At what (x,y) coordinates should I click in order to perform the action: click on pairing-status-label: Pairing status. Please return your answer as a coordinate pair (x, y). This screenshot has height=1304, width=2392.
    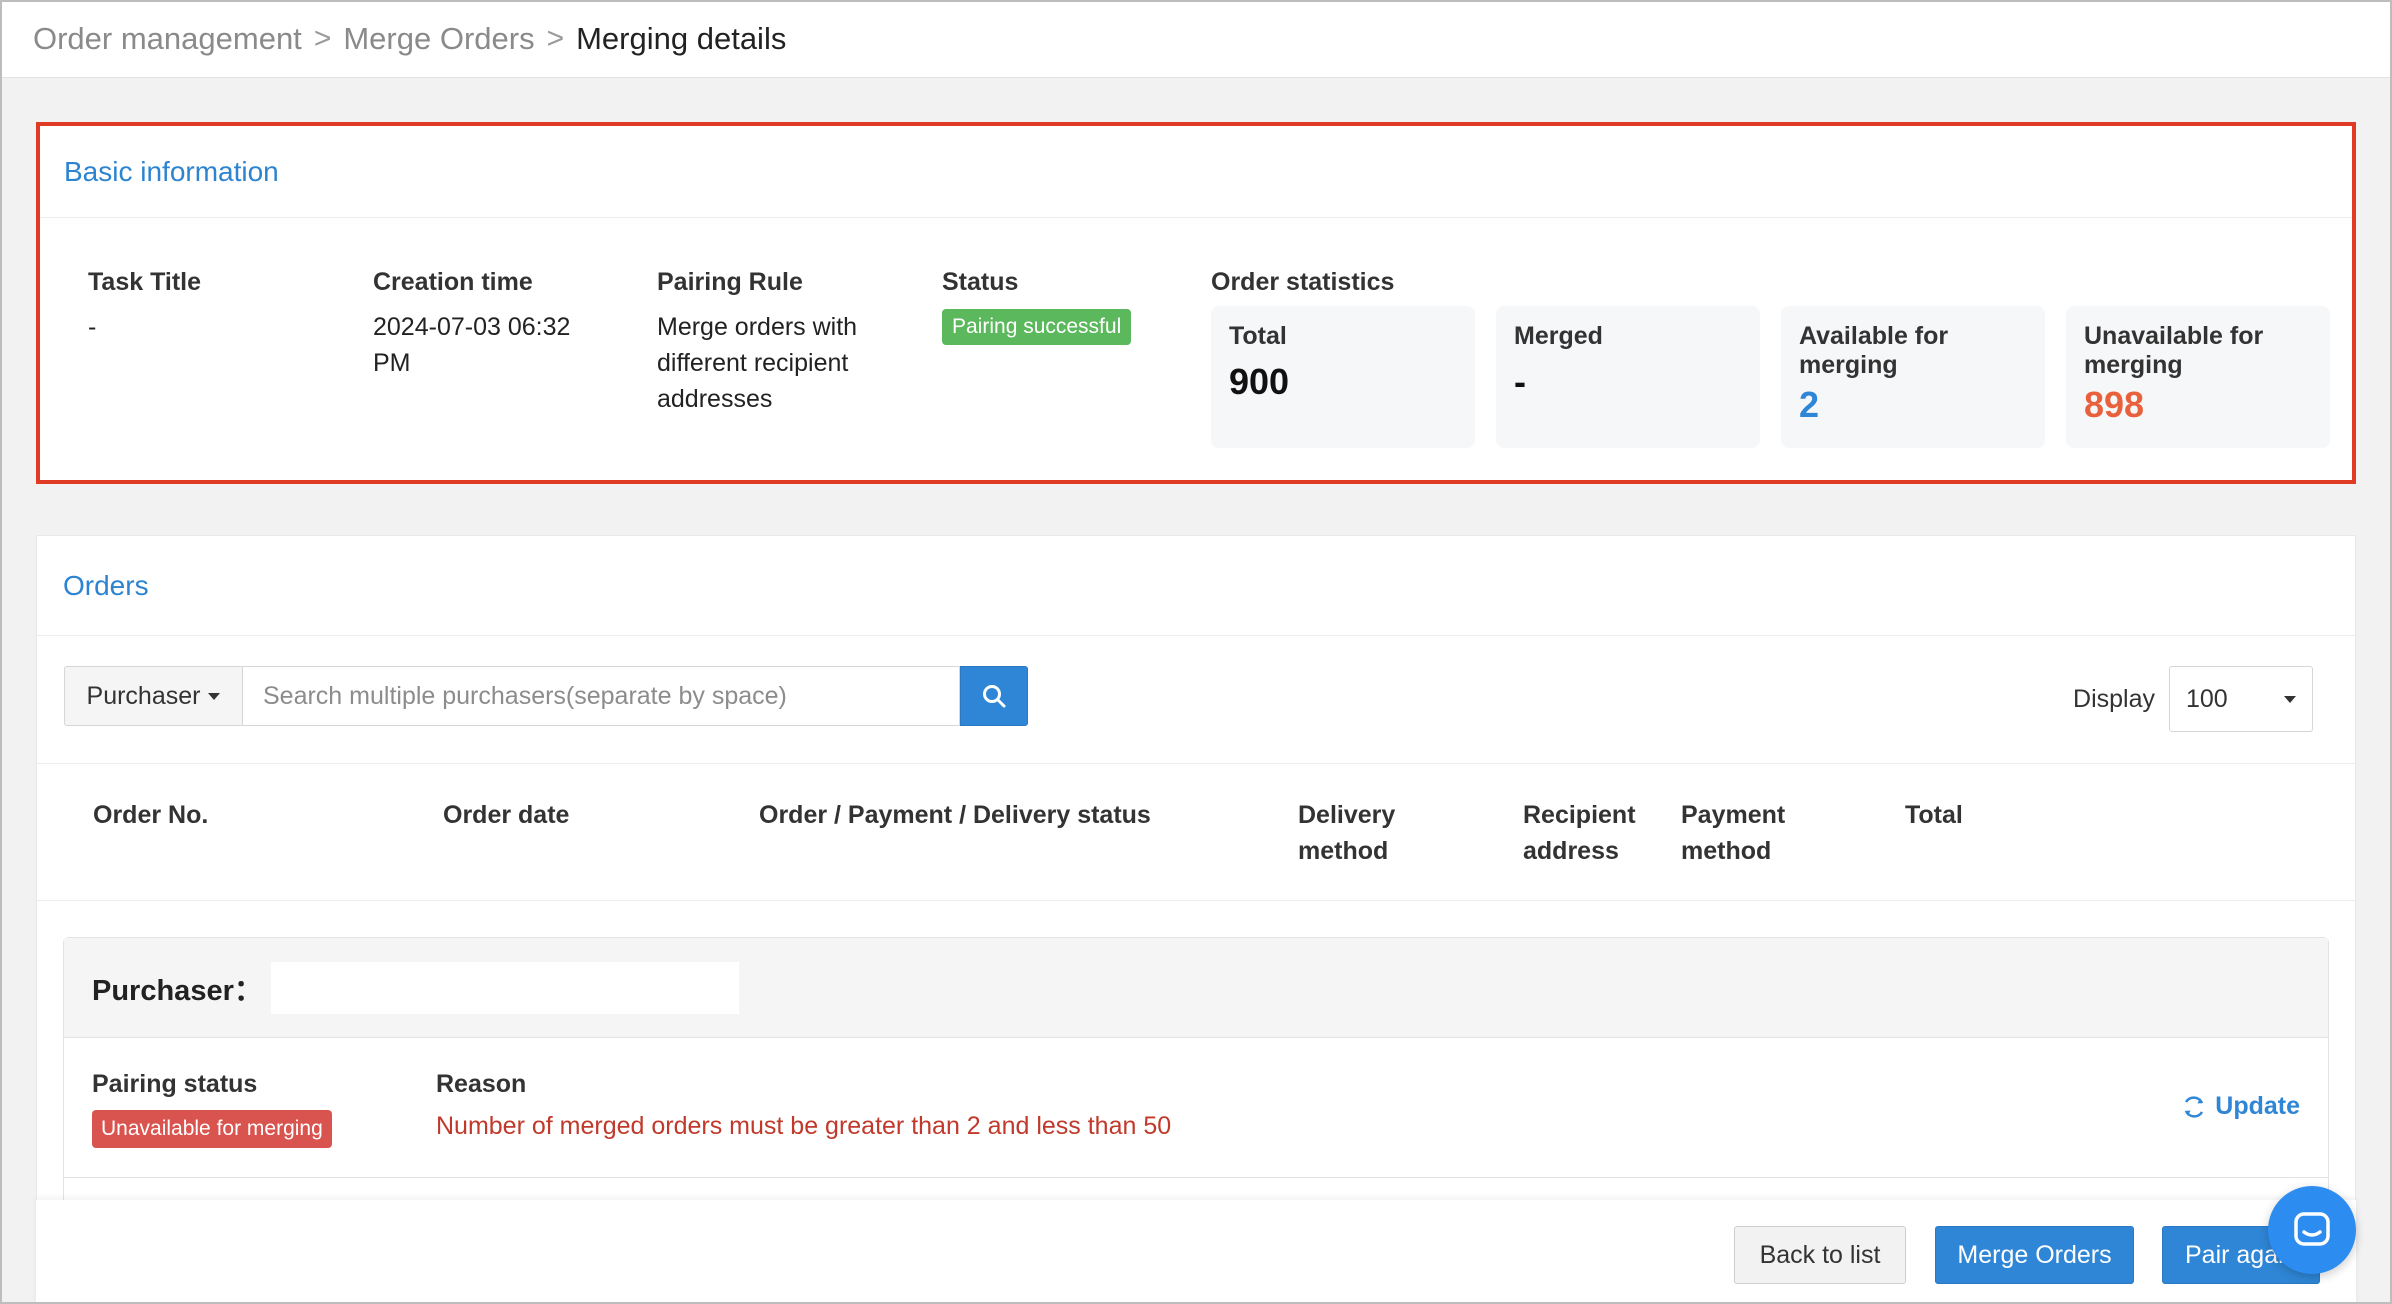
    Looking at the image, I should click on (175, 1084).